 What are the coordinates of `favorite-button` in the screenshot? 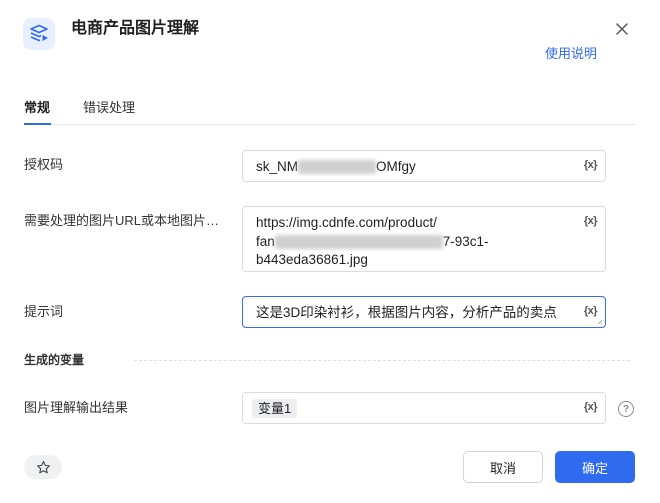 It's located at (43, 467).